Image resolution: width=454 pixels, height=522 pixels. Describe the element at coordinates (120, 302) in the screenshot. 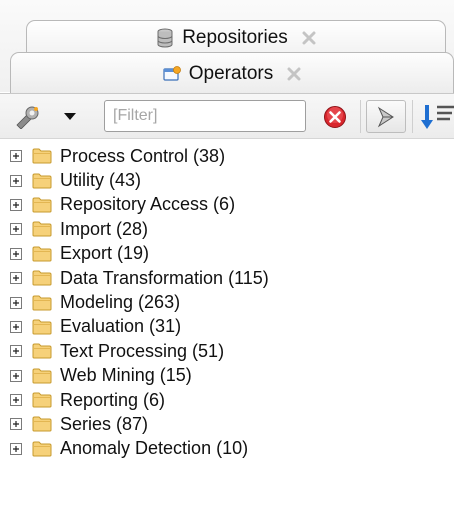

I see `tree-row-label: Modeling (263)` at that location.